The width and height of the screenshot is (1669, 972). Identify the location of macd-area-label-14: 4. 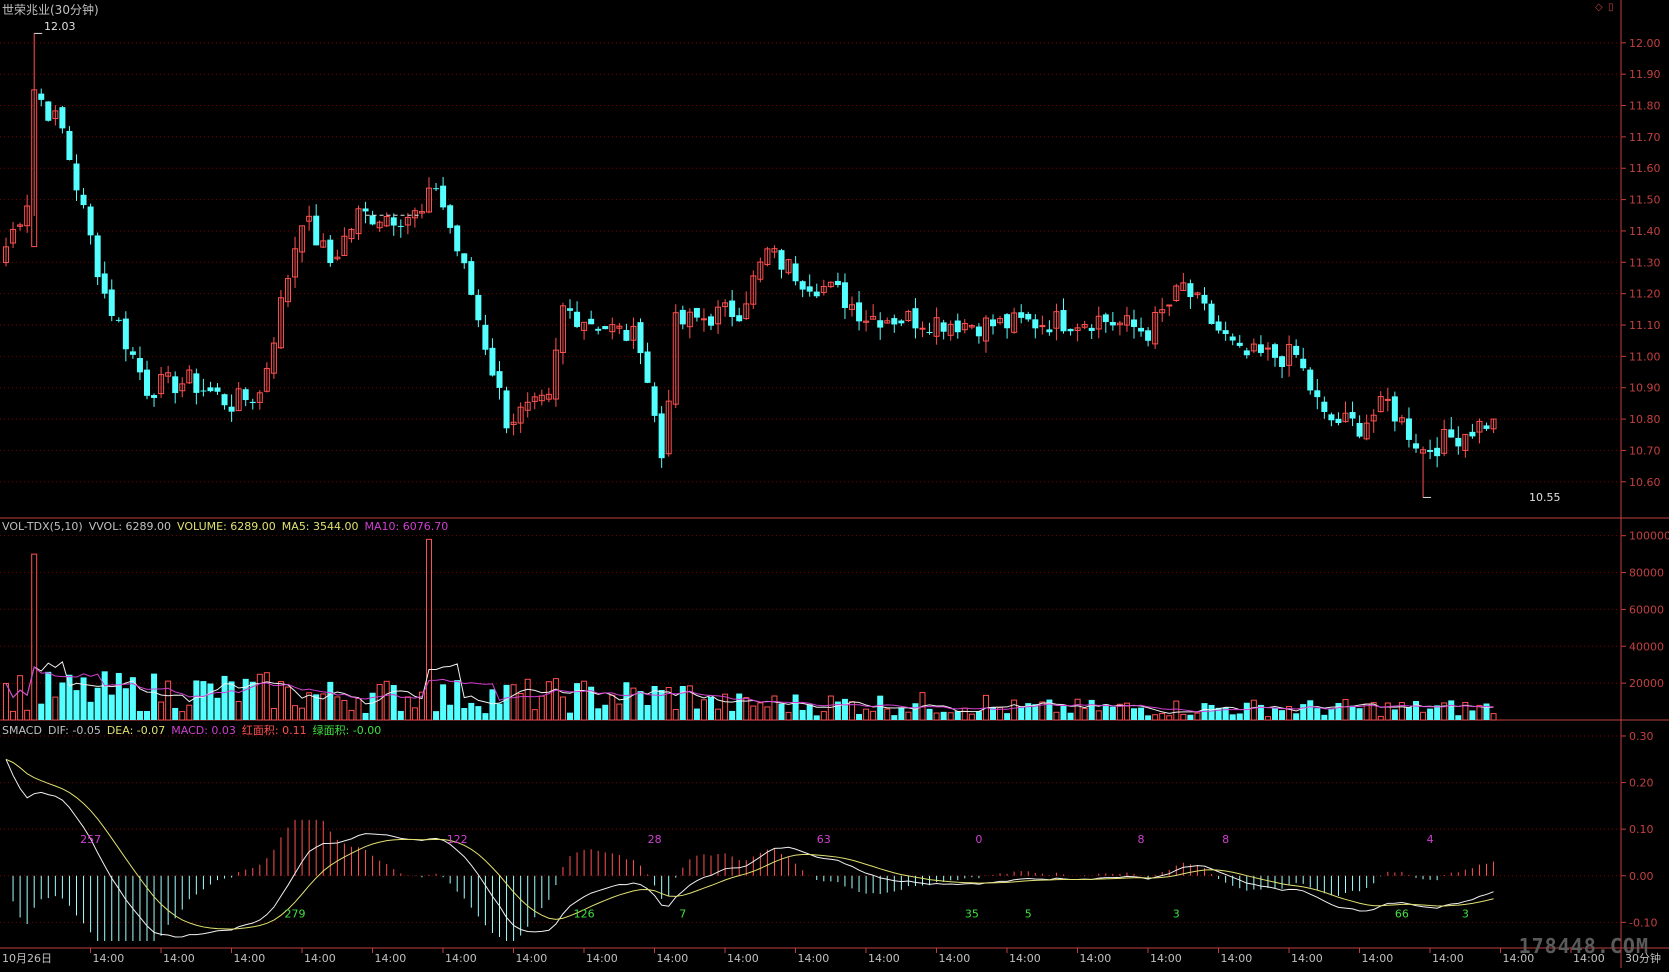
(1430, 839).